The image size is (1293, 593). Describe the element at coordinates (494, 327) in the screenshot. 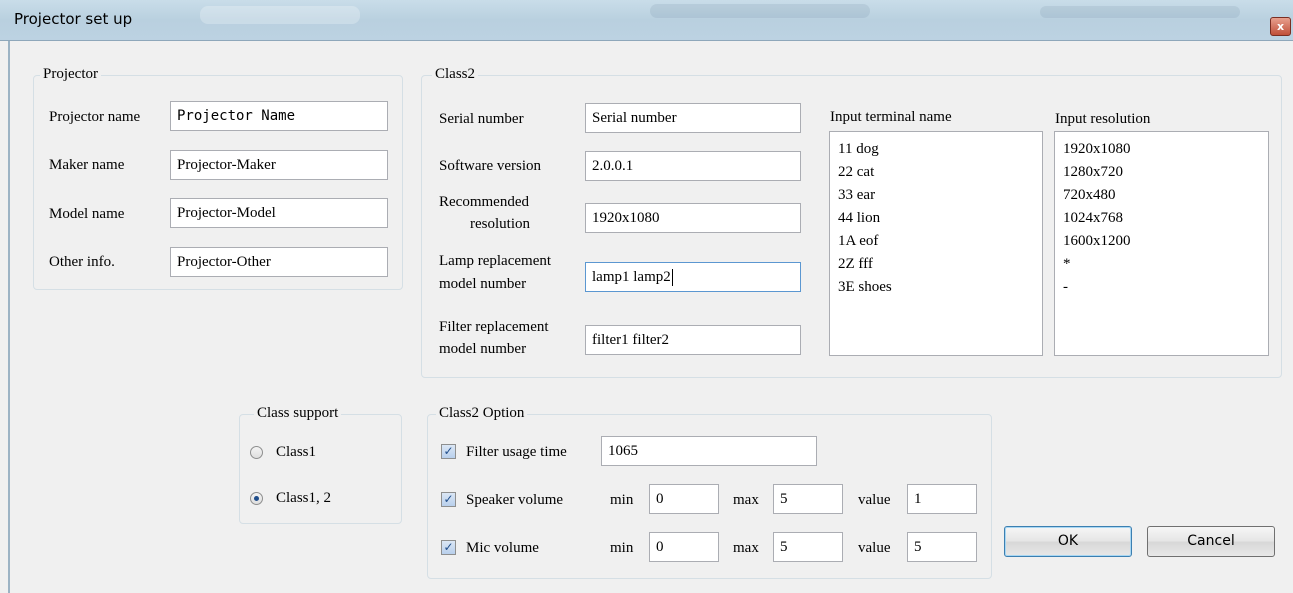

I see `filter-label-line1: Filter replacement` at that location.